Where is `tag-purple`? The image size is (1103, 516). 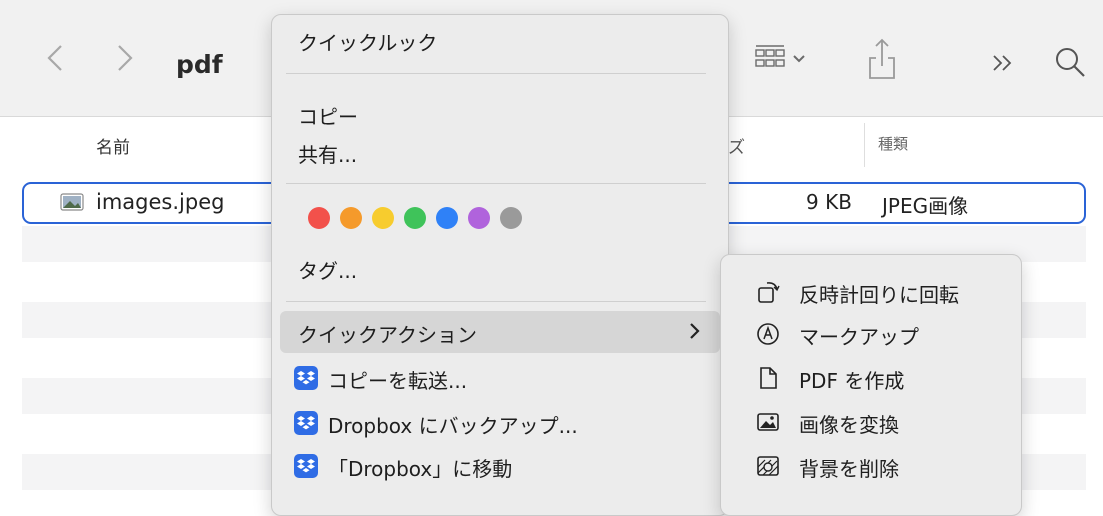
tag-purple is located at coordinates (479, 218).